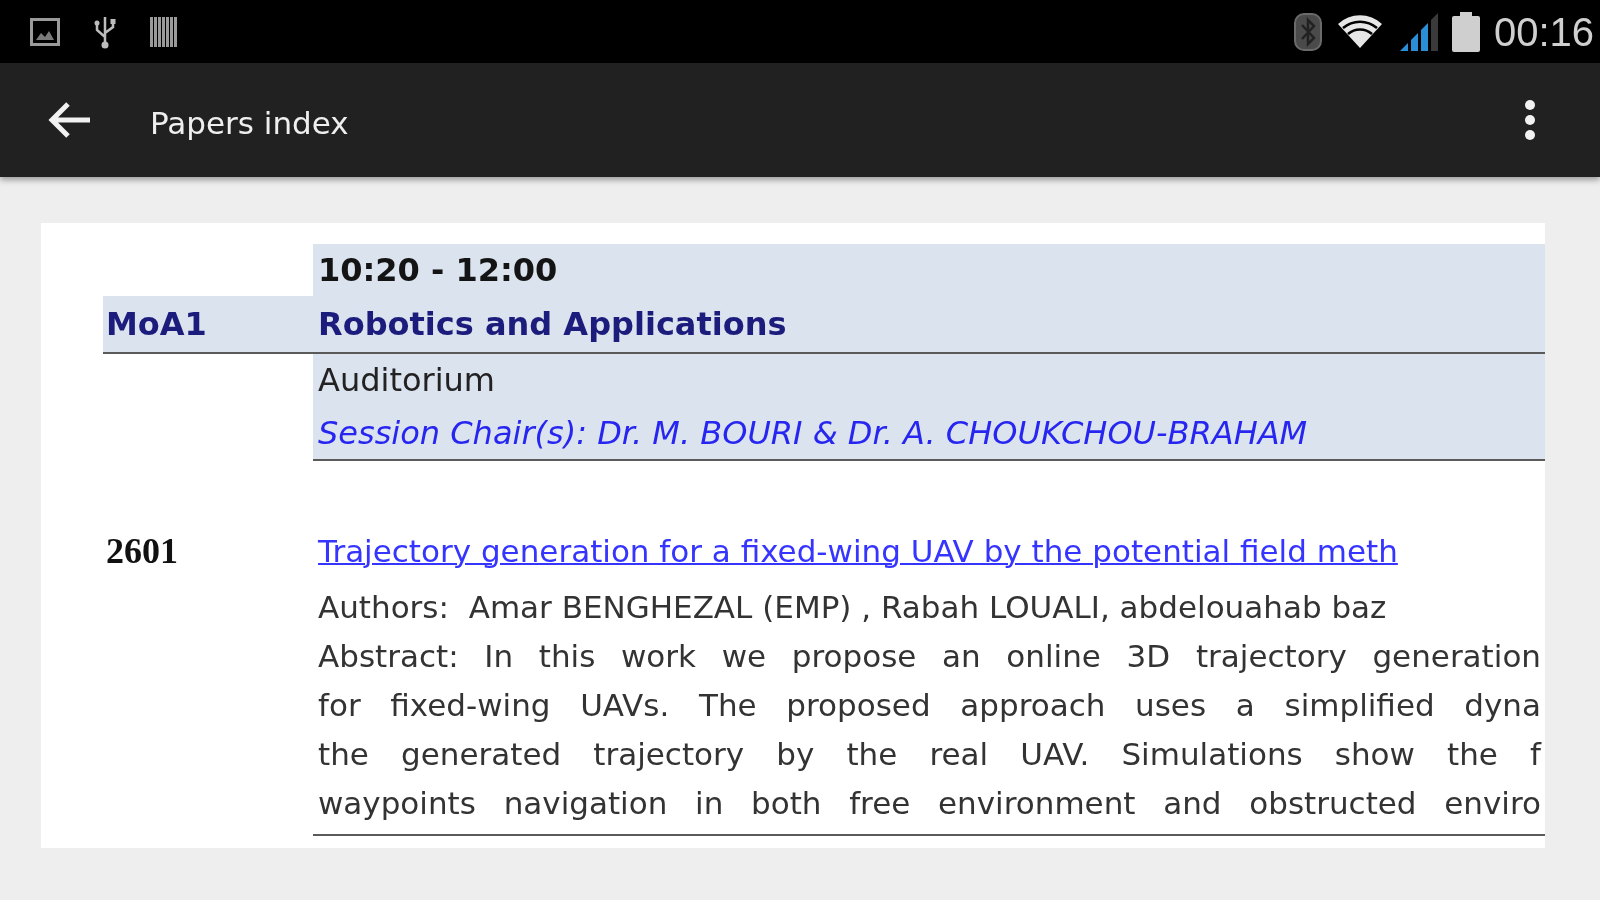  Describe the element at coordinates (853, 607) in the screenshot. I see `paper-authors: Authors: Amar BENGHEZAL (EMP) , Rabah LOUALI, abdelouahab baz` at that location.